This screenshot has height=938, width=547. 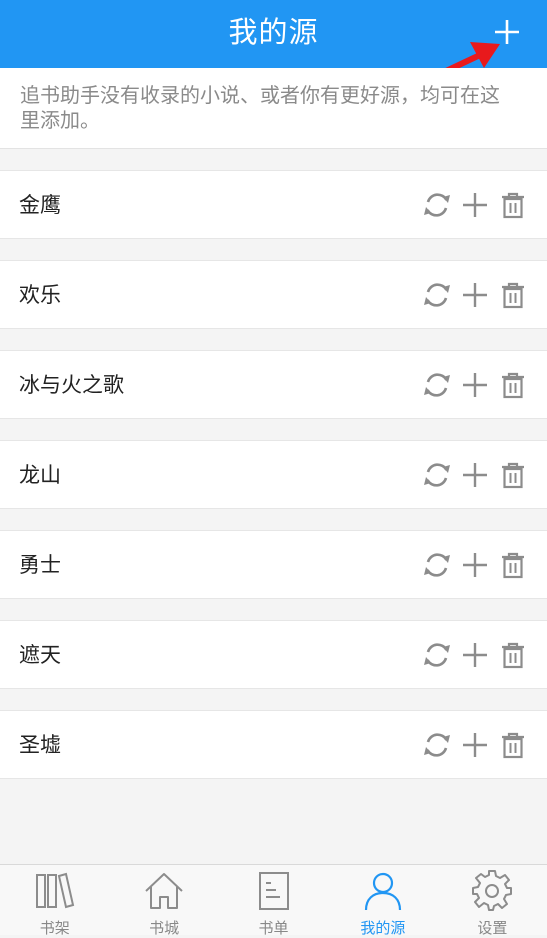 I want to click on source-name: 欢乐, so click(x=40, y=295).